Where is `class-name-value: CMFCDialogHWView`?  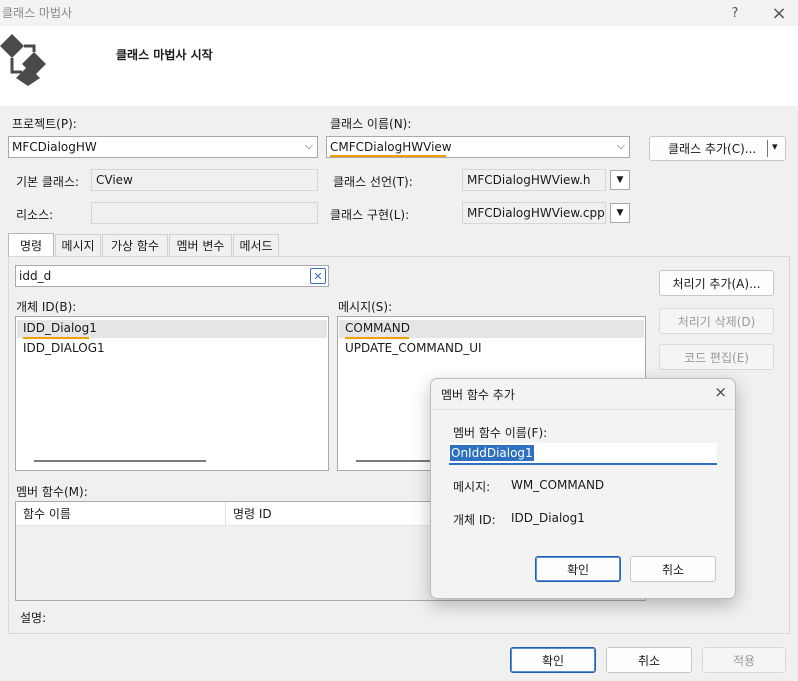 class-name-value: CMFCDialogHWView is located at coordinates (391, 147).